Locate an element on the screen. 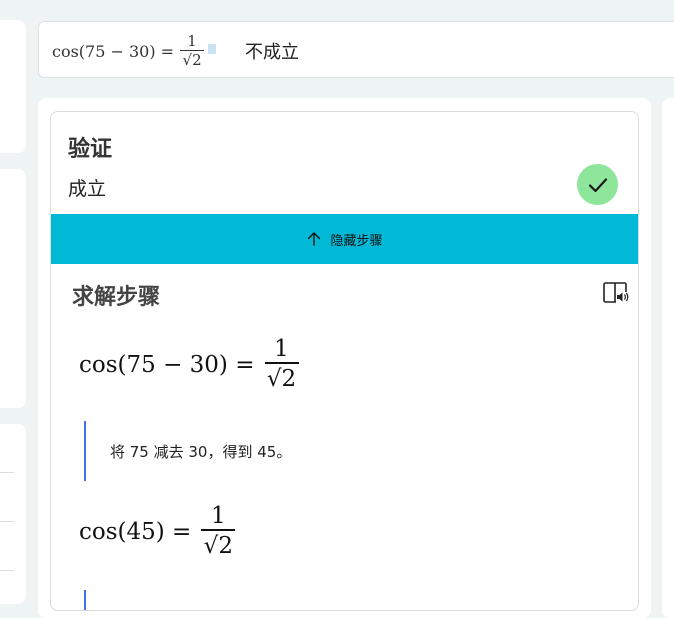  step-lhs: cos(45) = is located at coordinates (135, 531).